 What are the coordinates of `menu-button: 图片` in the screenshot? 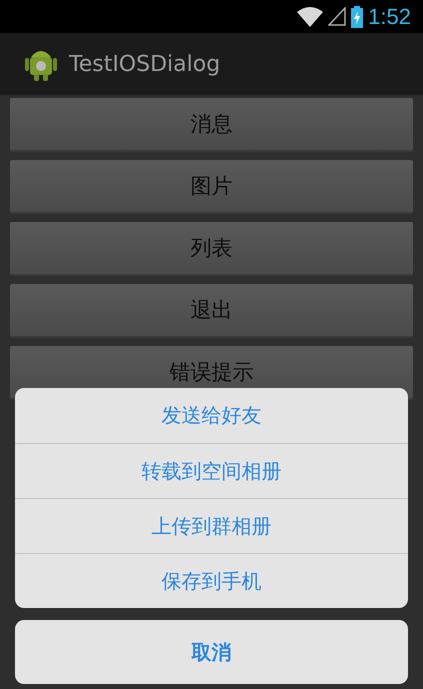 It's located at (211, 187).